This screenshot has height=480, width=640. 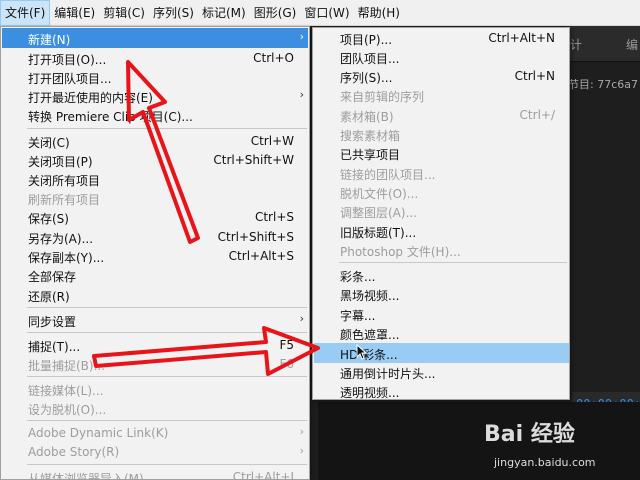 I want to click on menu-item-shortcut: Ctrl+Alt+S, so click(x=261, y=256).